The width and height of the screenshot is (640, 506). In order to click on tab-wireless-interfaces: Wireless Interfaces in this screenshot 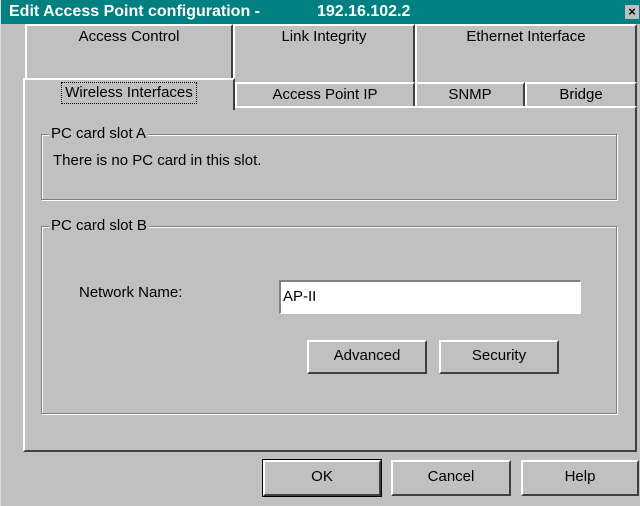, I will do `click(129, 94)`.